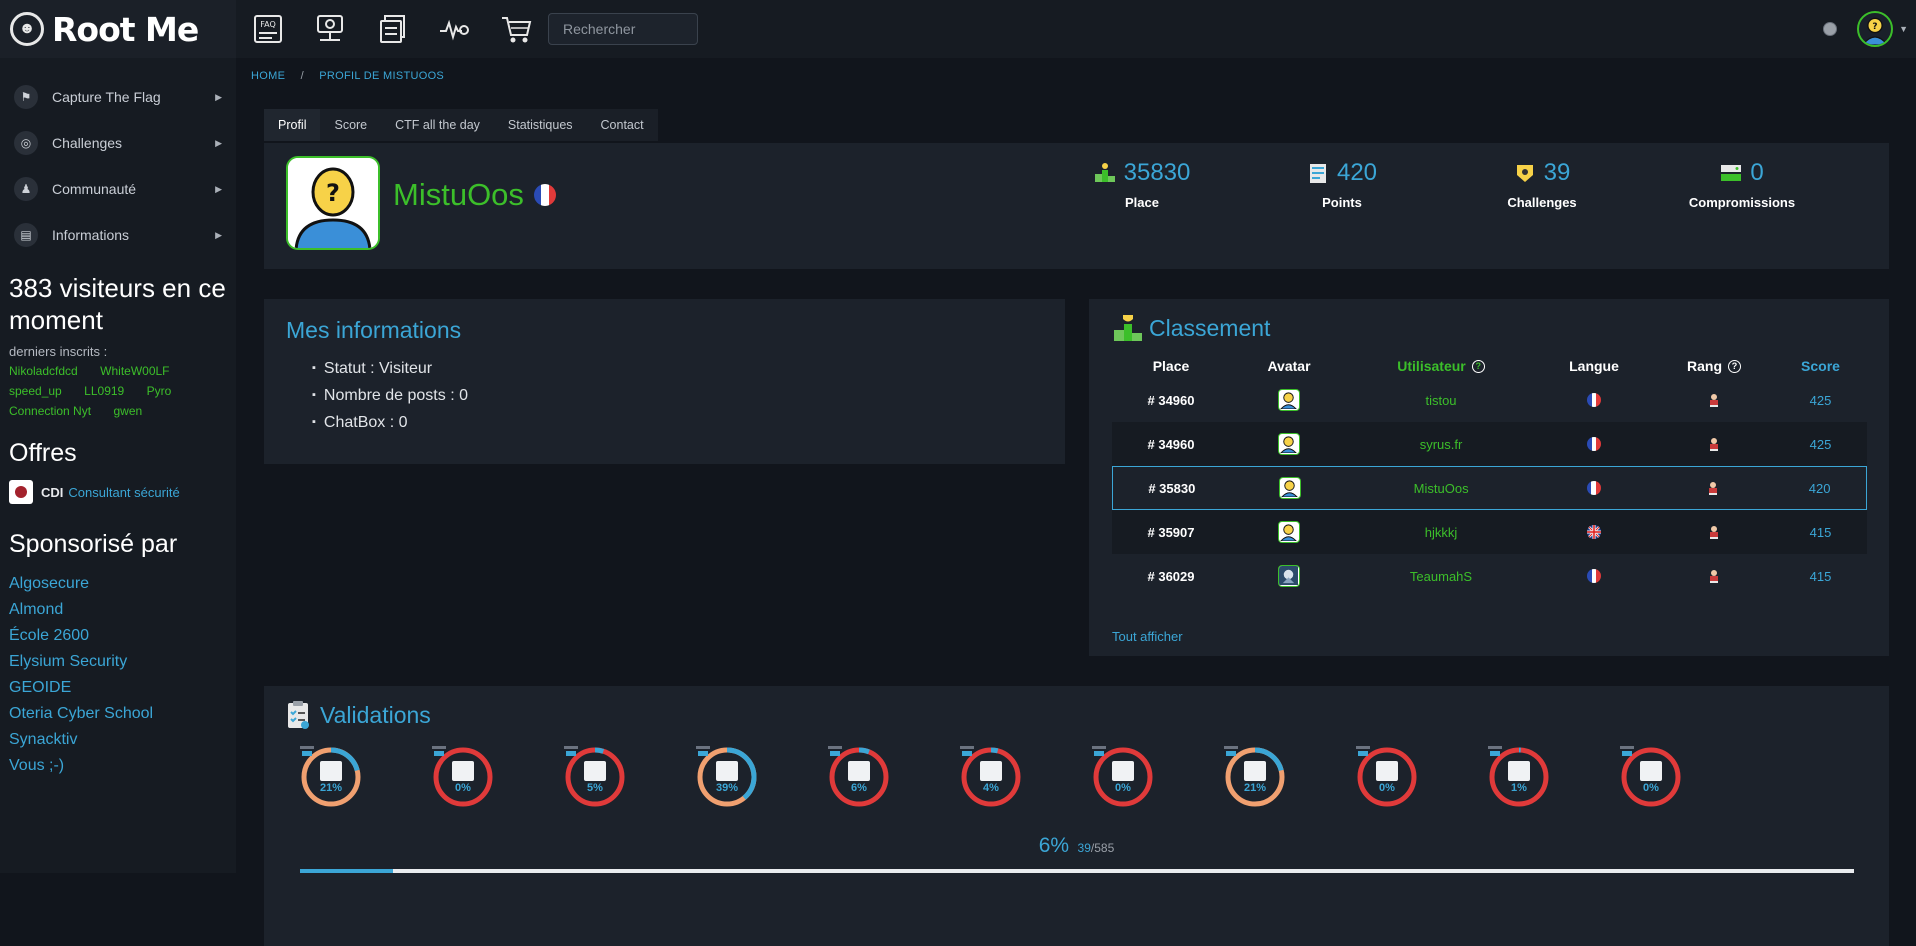  I want to click on tab-score: Score, so click(351, 125).